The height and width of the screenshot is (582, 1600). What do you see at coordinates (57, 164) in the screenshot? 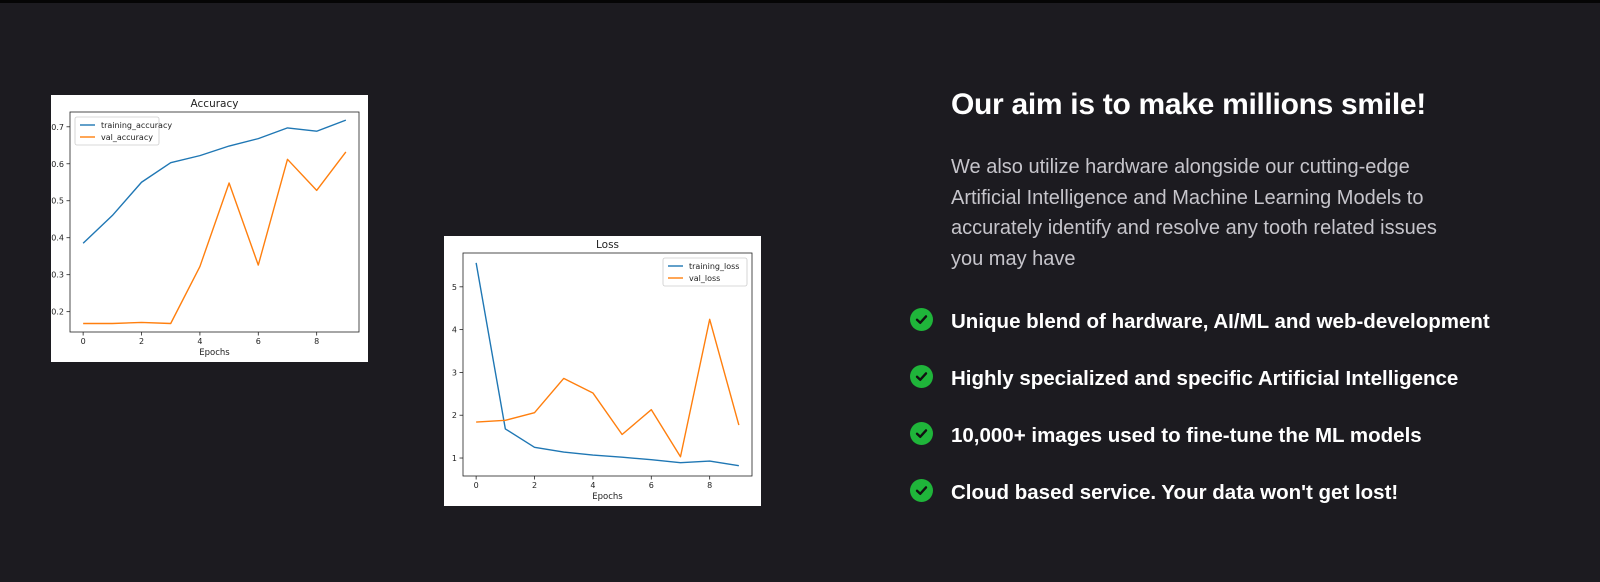
I see `y-tick-label: 0.6` at bounding box center [57, 164].